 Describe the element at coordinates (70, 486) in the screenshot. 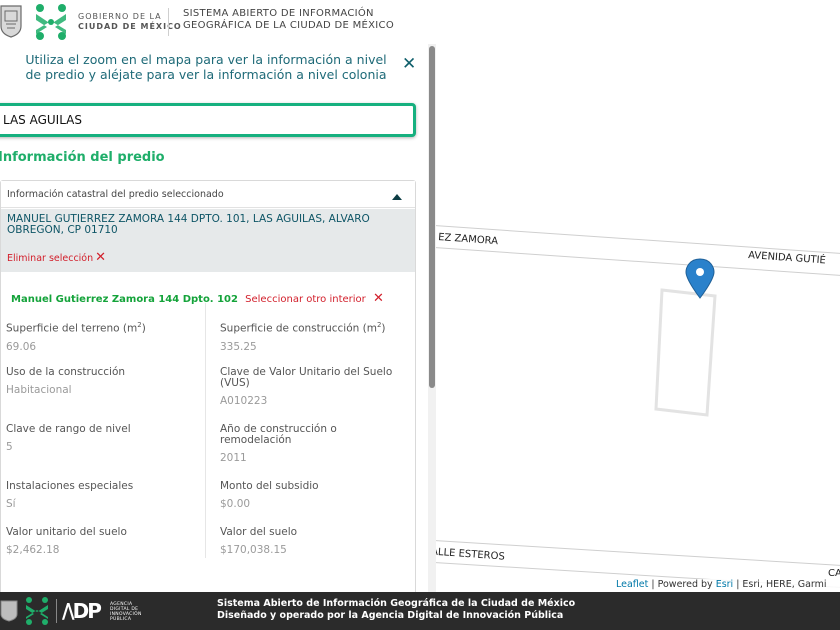

I see `field-label: Instalaciones especiales` at that location.